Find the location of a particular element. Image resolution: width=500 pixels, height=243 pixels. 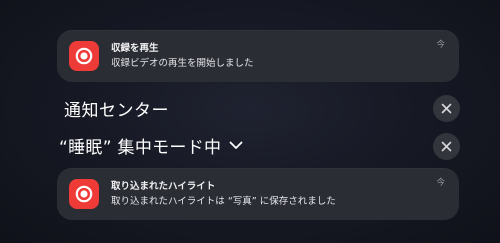

focus-mode-label: “睡眠” 集中モード中 is located at coordinates (140, 148).